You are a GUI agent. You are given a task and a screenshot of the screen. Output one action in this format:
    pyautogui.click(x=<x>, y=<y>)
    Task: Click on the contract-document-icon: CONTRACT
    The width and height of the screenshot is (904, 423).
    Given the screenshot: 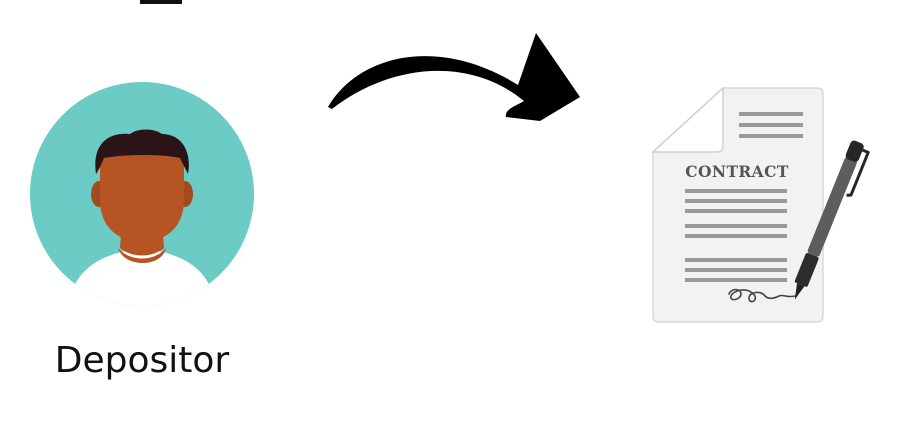 What is the action you would take?
    pyautogui.click(x=760, y=204)
    